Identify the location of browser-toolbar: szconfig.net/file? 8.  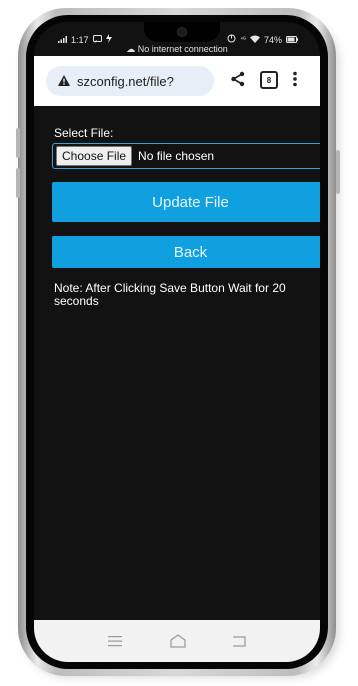
(177, 81).